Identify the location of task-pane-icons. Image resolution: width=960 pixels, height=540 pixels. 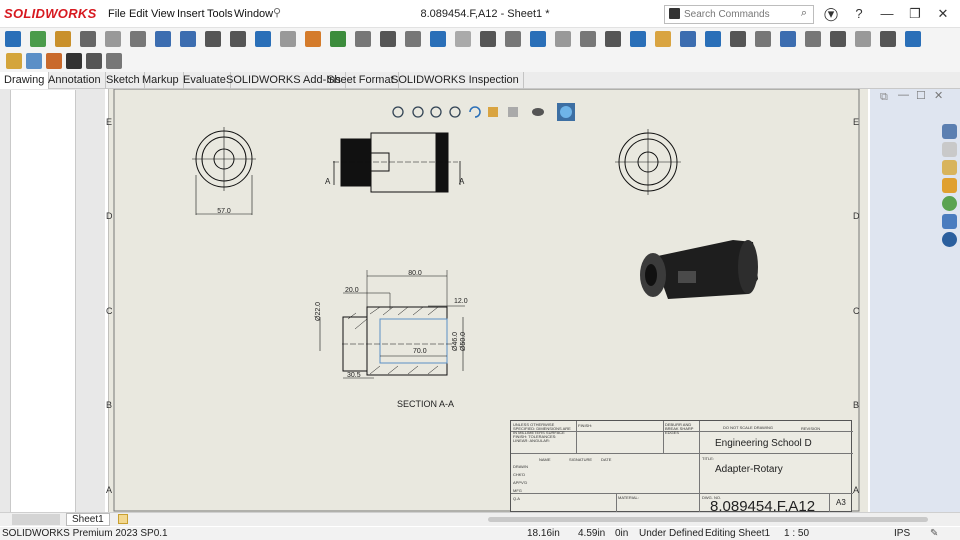
(950, 187).